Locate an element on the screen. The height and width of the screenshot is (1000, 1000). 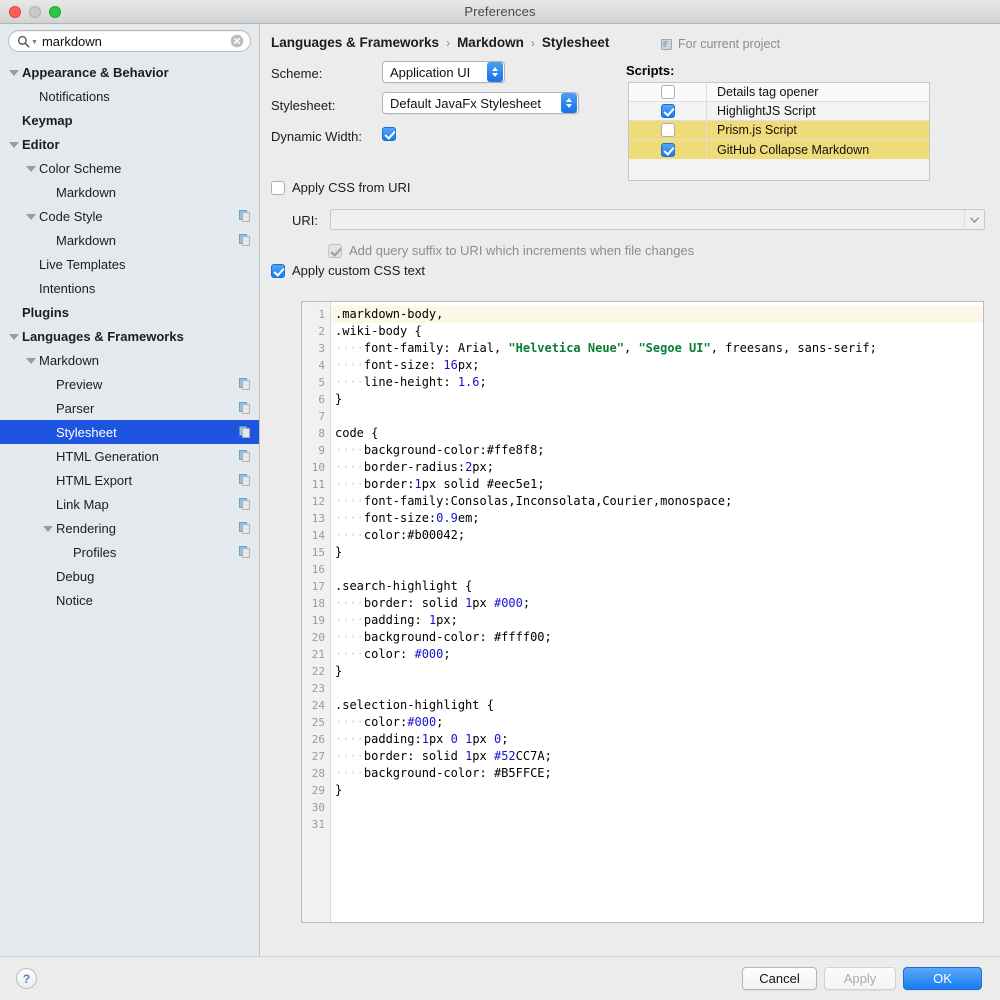
breadcrumb-item: Stylesheet is located at coordinates (576, 42).